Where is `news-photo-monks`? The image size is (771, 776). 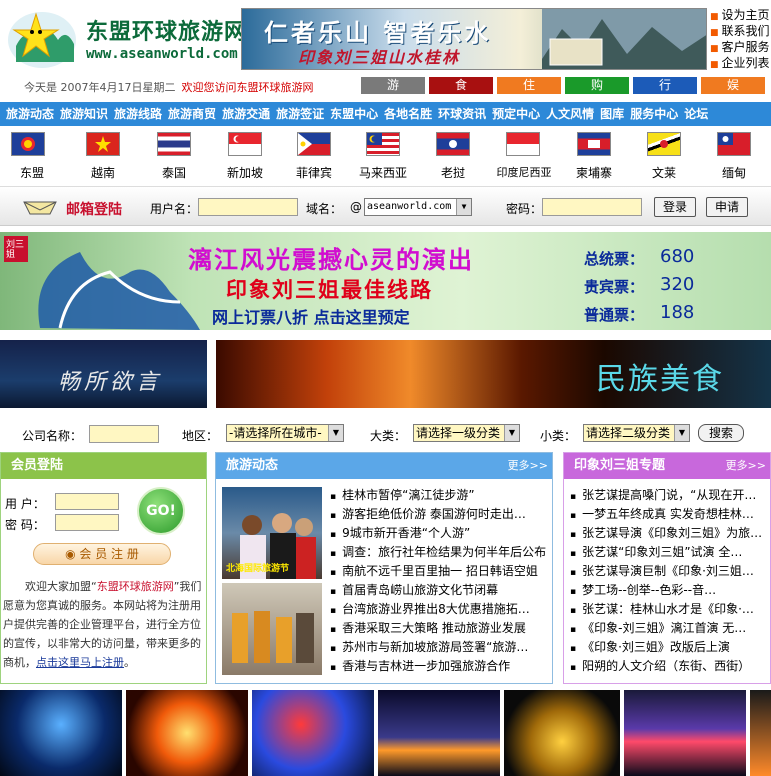
news-photo-monks is located at coordinates (272, 629).